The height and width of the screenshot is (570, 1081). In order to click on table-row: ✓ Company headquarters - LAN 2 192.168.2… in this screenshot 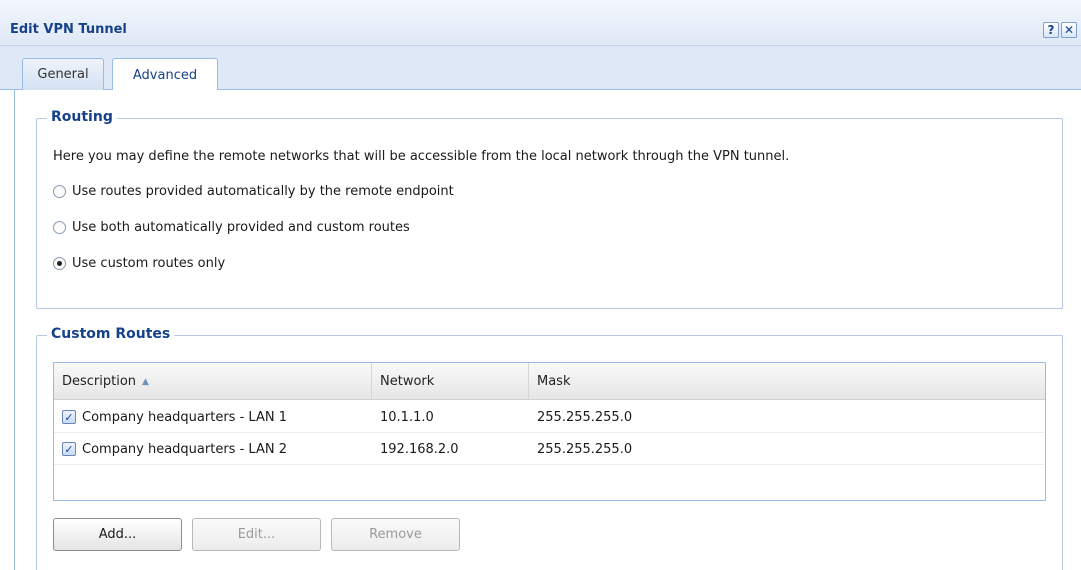, I will do `click(549, 449)`.